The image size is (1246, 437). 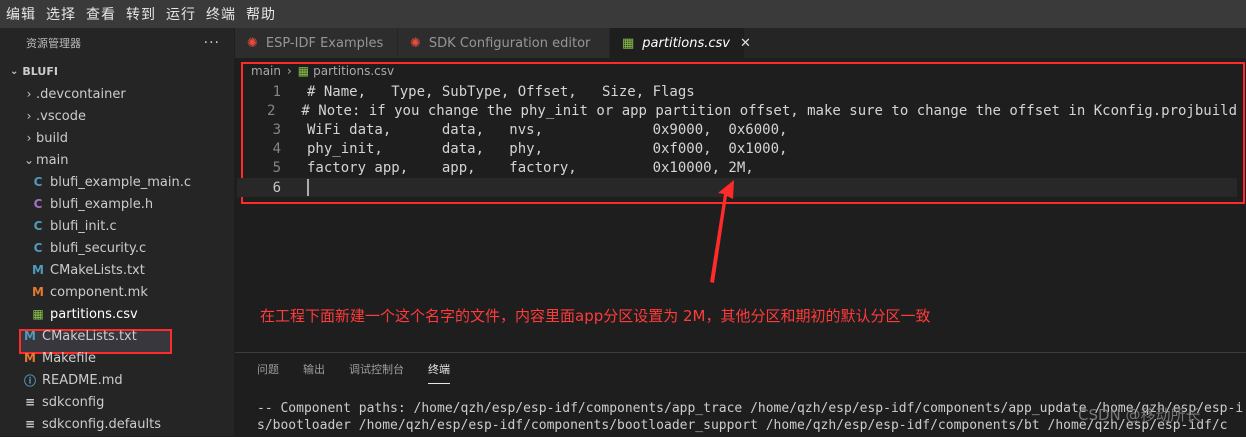 What do you see at coordinates (100, 14) in the screenshot?
I see `menu-view: 查看` at bounding box center [100, 14].